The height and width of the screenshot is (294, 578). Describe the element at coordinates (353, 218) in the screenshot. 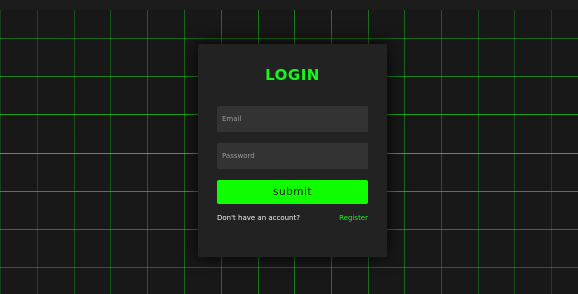

I see `register-link: Register` at that location.